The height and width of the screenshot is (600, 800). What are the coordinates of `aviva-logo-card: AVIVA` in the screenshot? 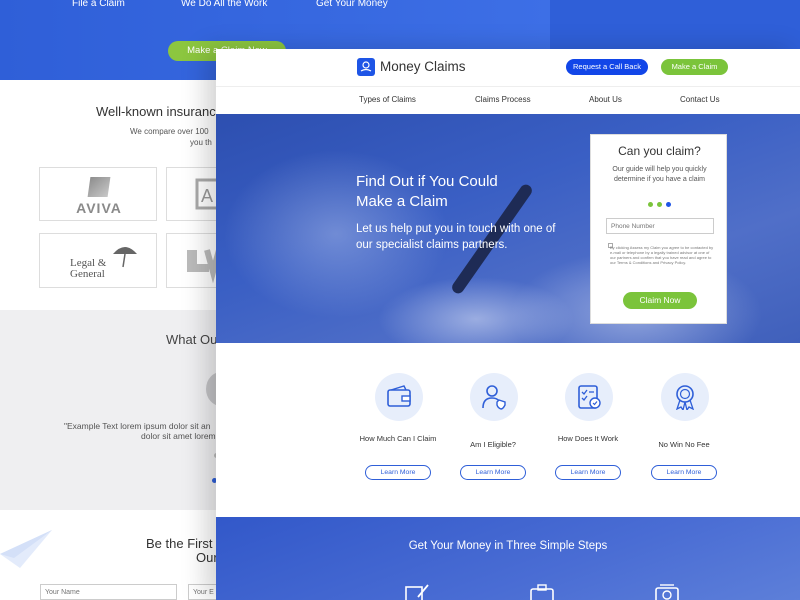 It's located at (98, 194).